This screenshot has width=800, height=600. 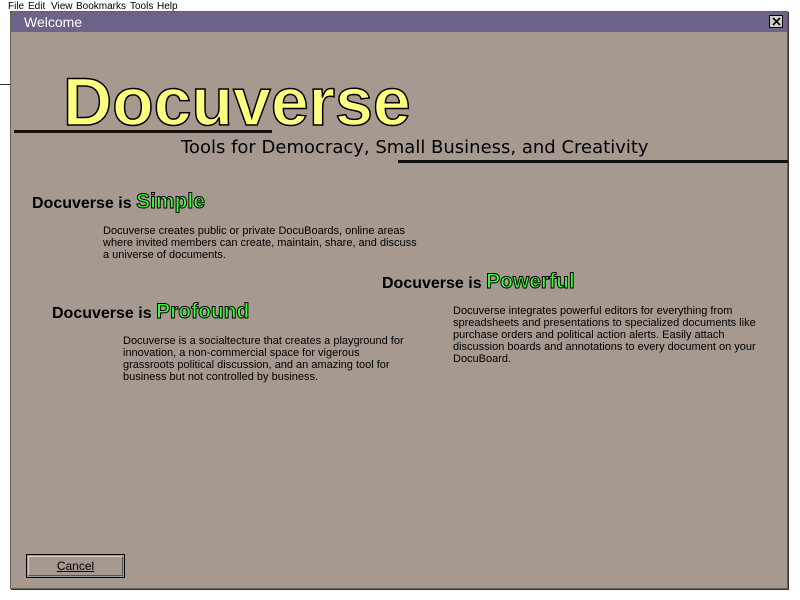 I want to click on cancel-button-label: Cancel, so click(x=75, y=566).